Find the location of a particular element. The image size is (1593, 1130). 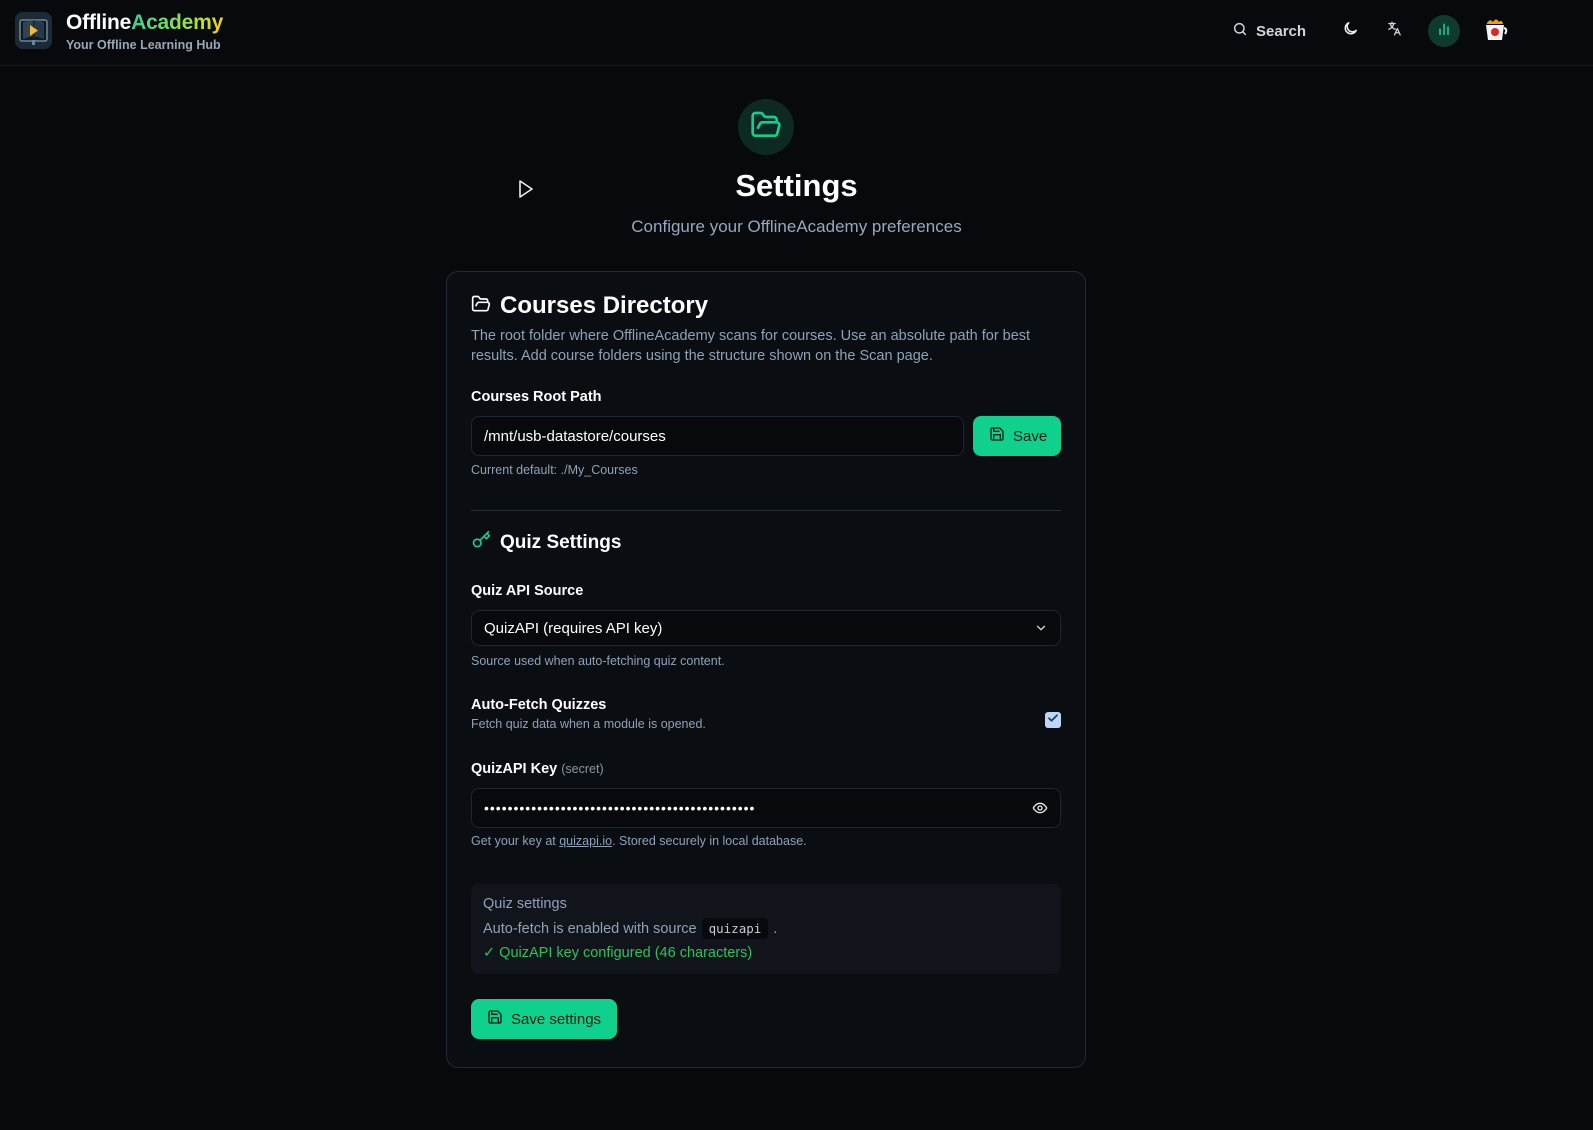

search-button: Search is located at coordinates (1269, 31).